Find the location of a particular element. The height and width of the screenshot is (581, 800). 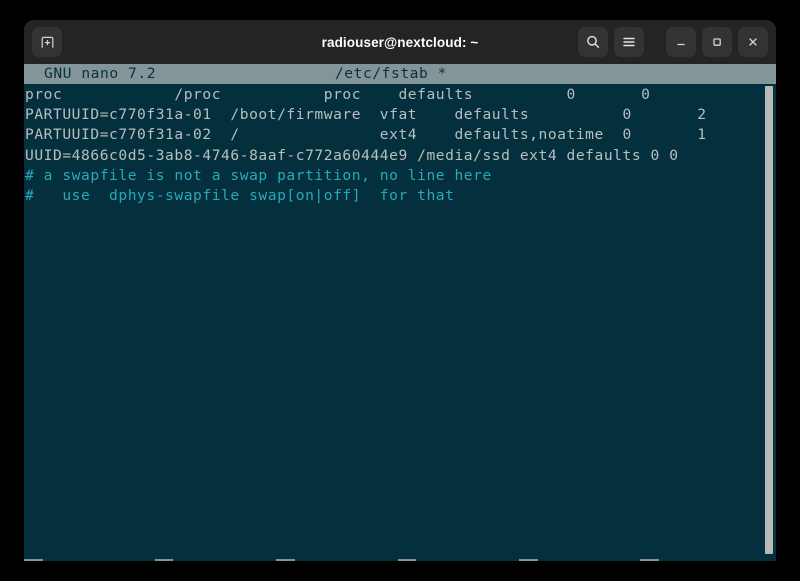

nano-shortcut-G: ^G Hilfe is located at coordinates (89, 560).